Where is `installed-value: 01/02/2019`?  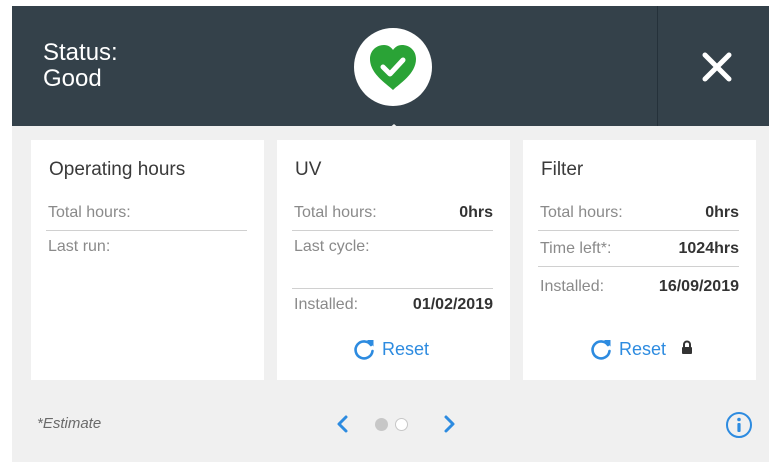 installed-value: 01/02/2019 is located at coordinates (452, 304).